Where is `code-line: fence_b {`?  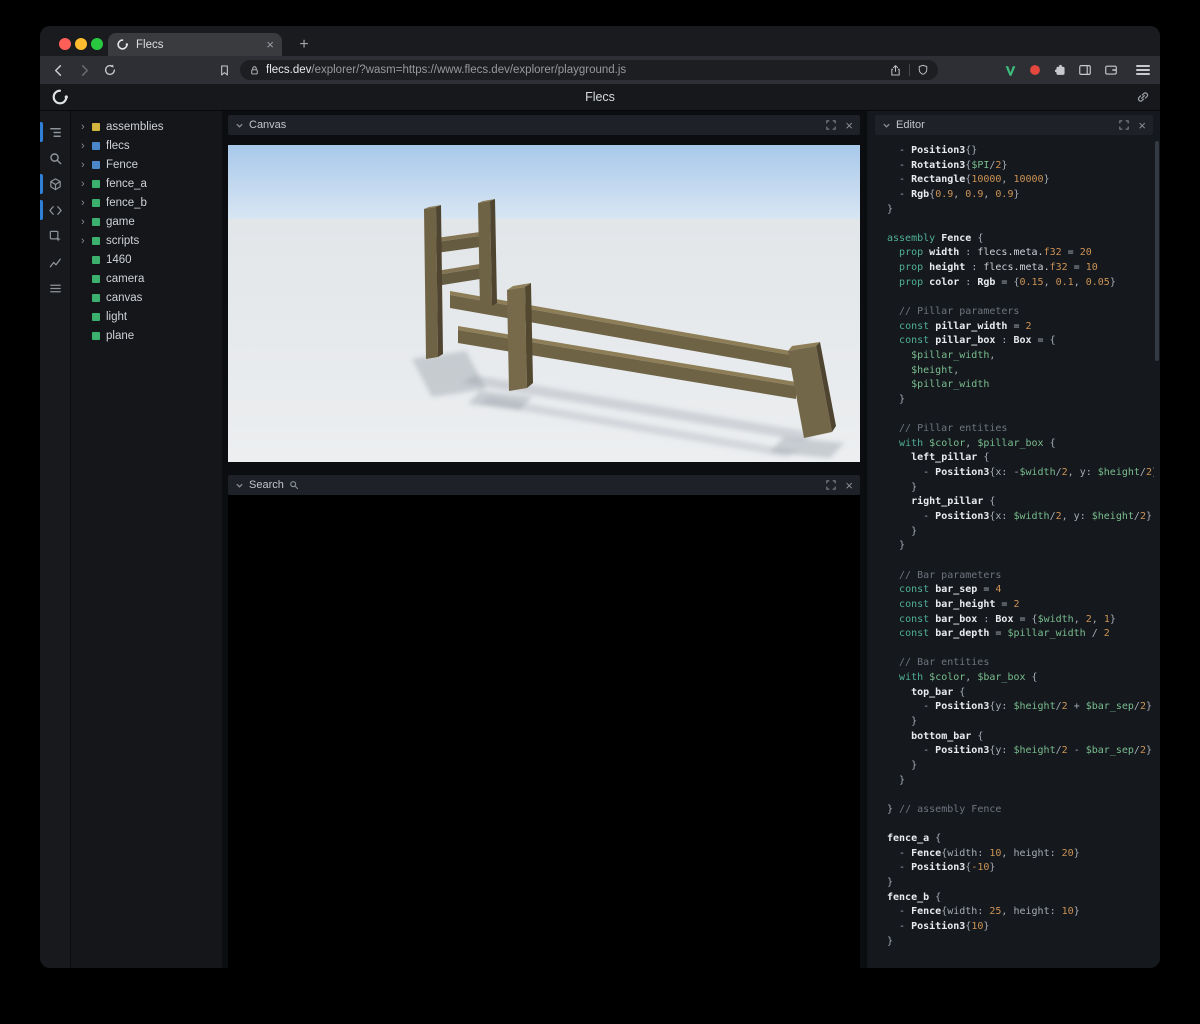
code-line: fence_b { is located at coordinates (914, 897).